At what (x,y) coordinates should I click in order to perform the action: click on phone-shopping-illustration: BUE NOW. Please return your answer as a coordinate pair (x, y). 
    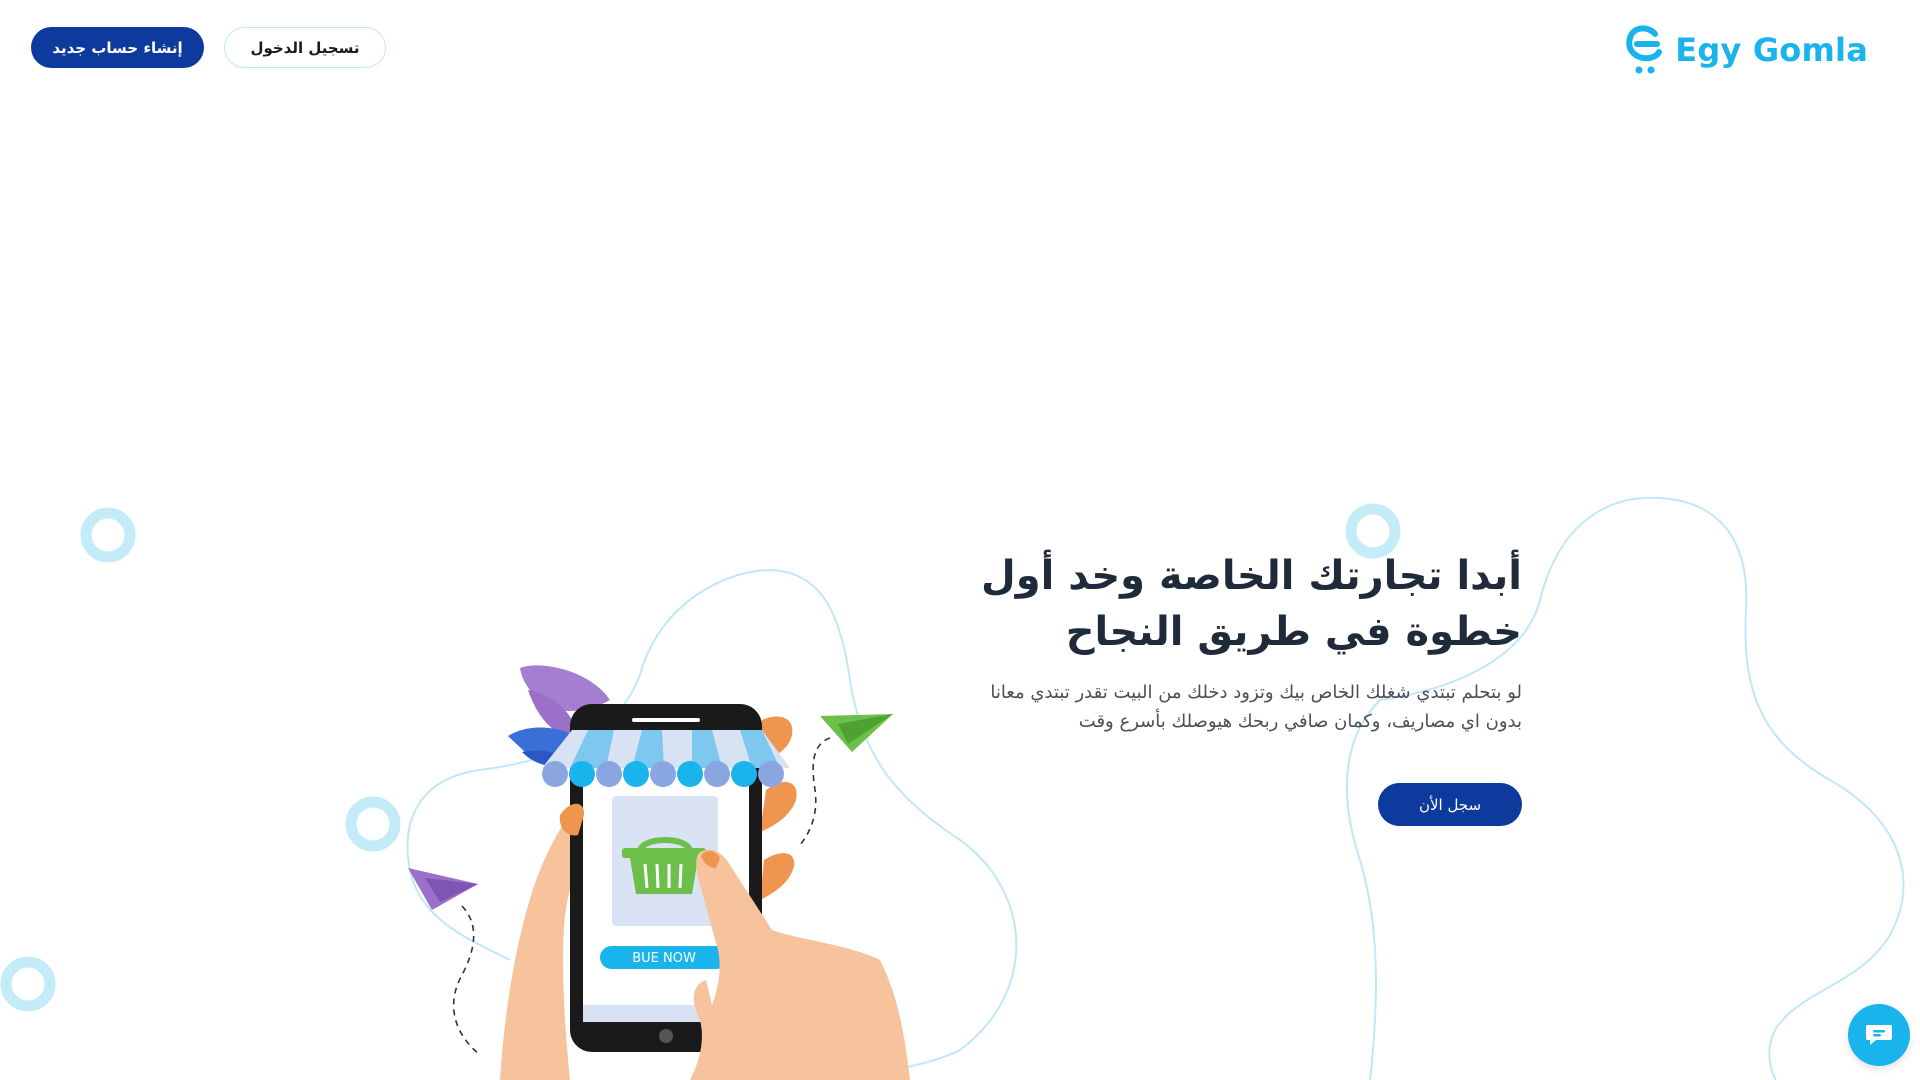
    Looking at the image, I should click on (659, 872).